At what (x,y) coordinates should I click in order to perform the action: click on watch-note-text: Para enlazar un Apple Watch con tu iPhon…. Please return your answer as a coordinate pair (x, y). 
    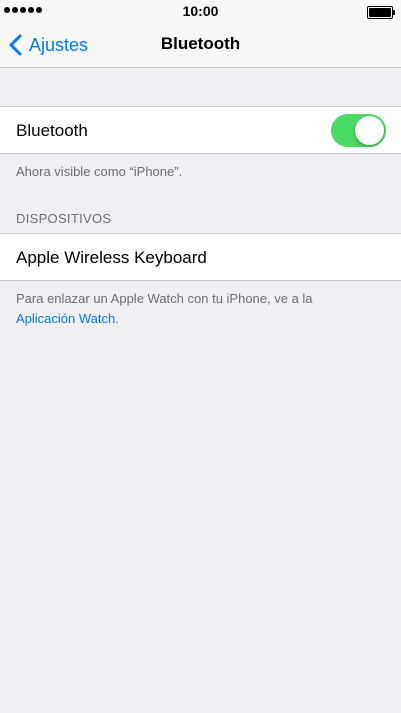
    Looking at the image, I should click on (164, 298).